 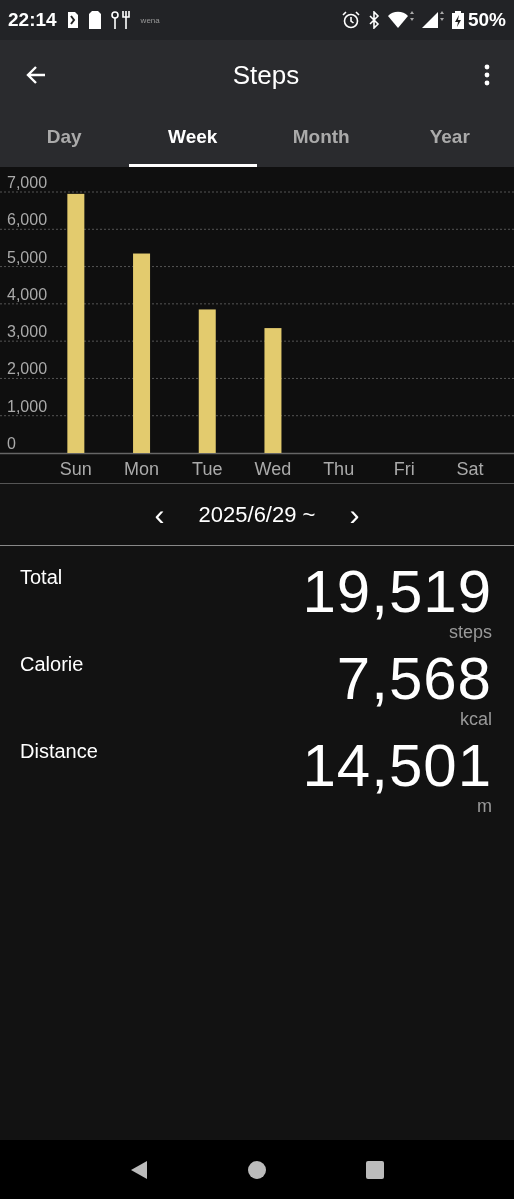 What do you see at coordinates (159, 514) in the screenshot?
I see `previous-button: ‹` at bounding box center [159, 514].